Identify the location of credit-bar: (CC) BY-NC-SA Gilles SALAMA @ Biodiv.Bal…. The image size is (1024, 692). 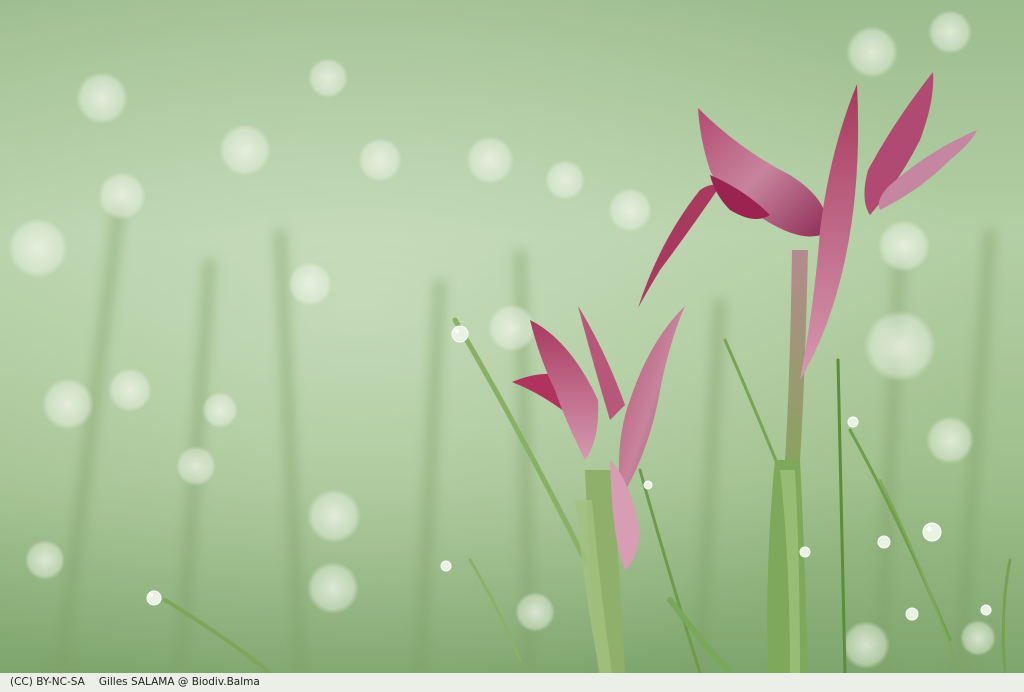
(512, 682).